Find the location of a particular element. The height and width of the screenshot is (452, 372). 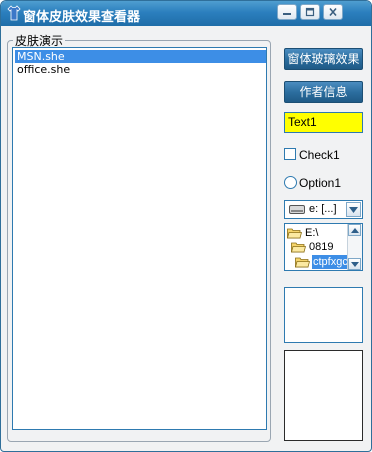

check1-label: Check1 is located at coordinates (319, 155).